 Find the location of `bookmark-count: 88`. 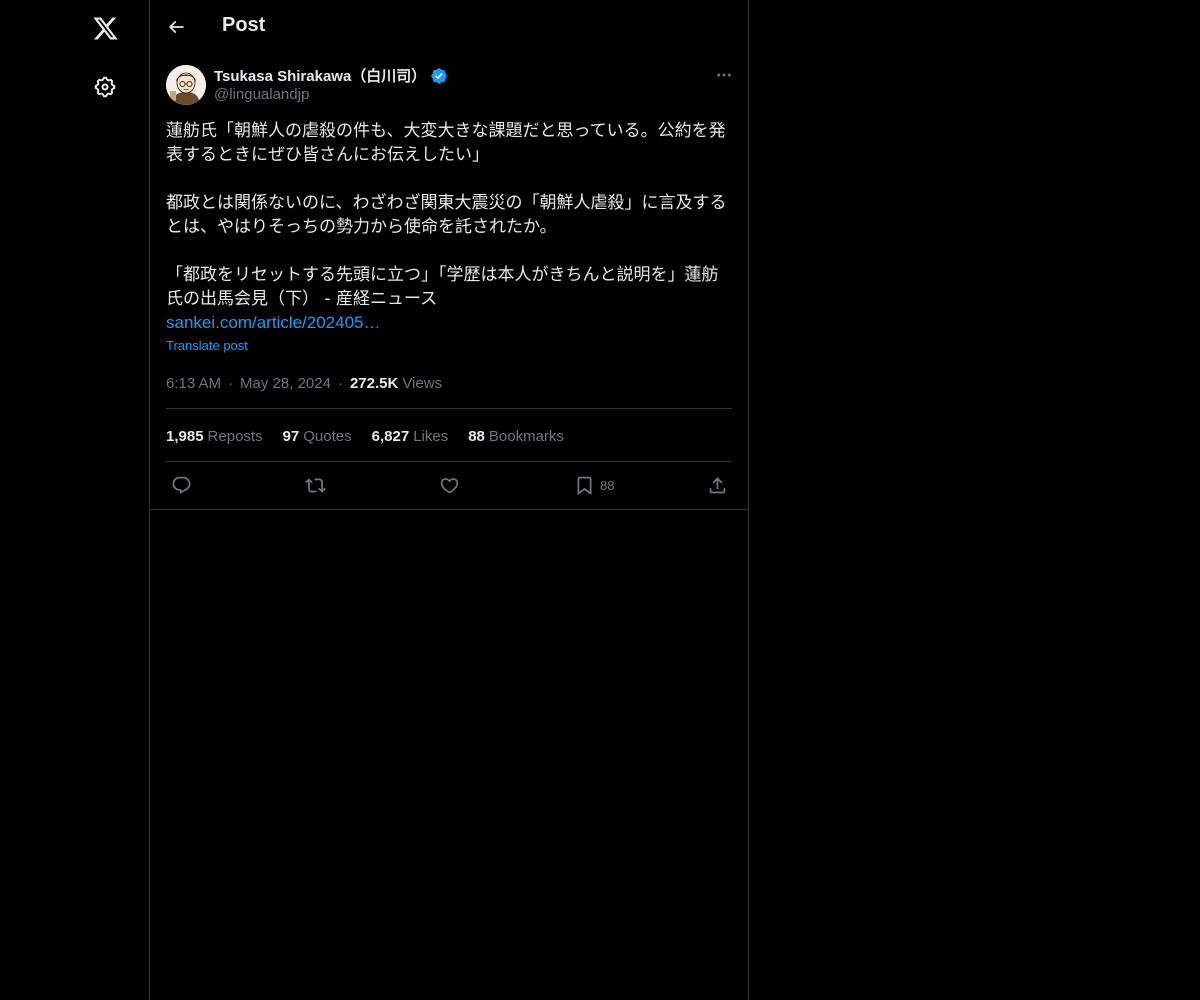

bookmark-count: 88 is located at coordinates (607, 485).